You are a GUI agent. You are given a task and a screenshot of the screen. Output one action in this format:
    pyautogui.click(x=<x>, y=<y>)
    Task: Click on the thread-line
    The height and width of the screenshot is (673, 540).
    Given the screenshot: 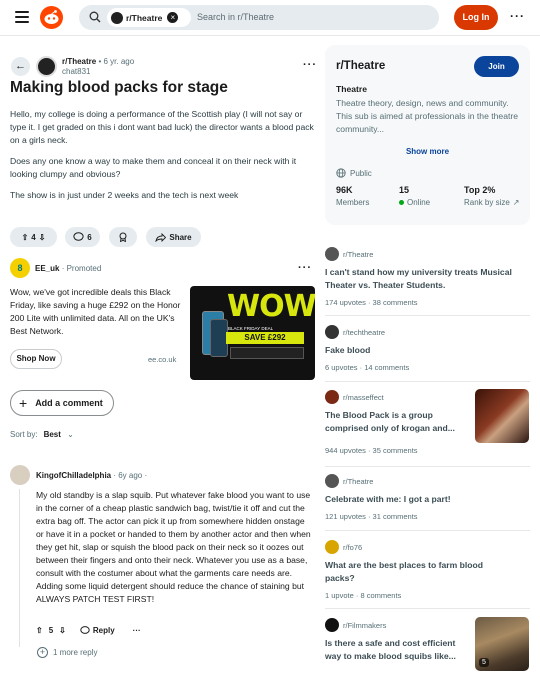 What is the action you would take?
    pyautogui.click(x=19, y=568)
    